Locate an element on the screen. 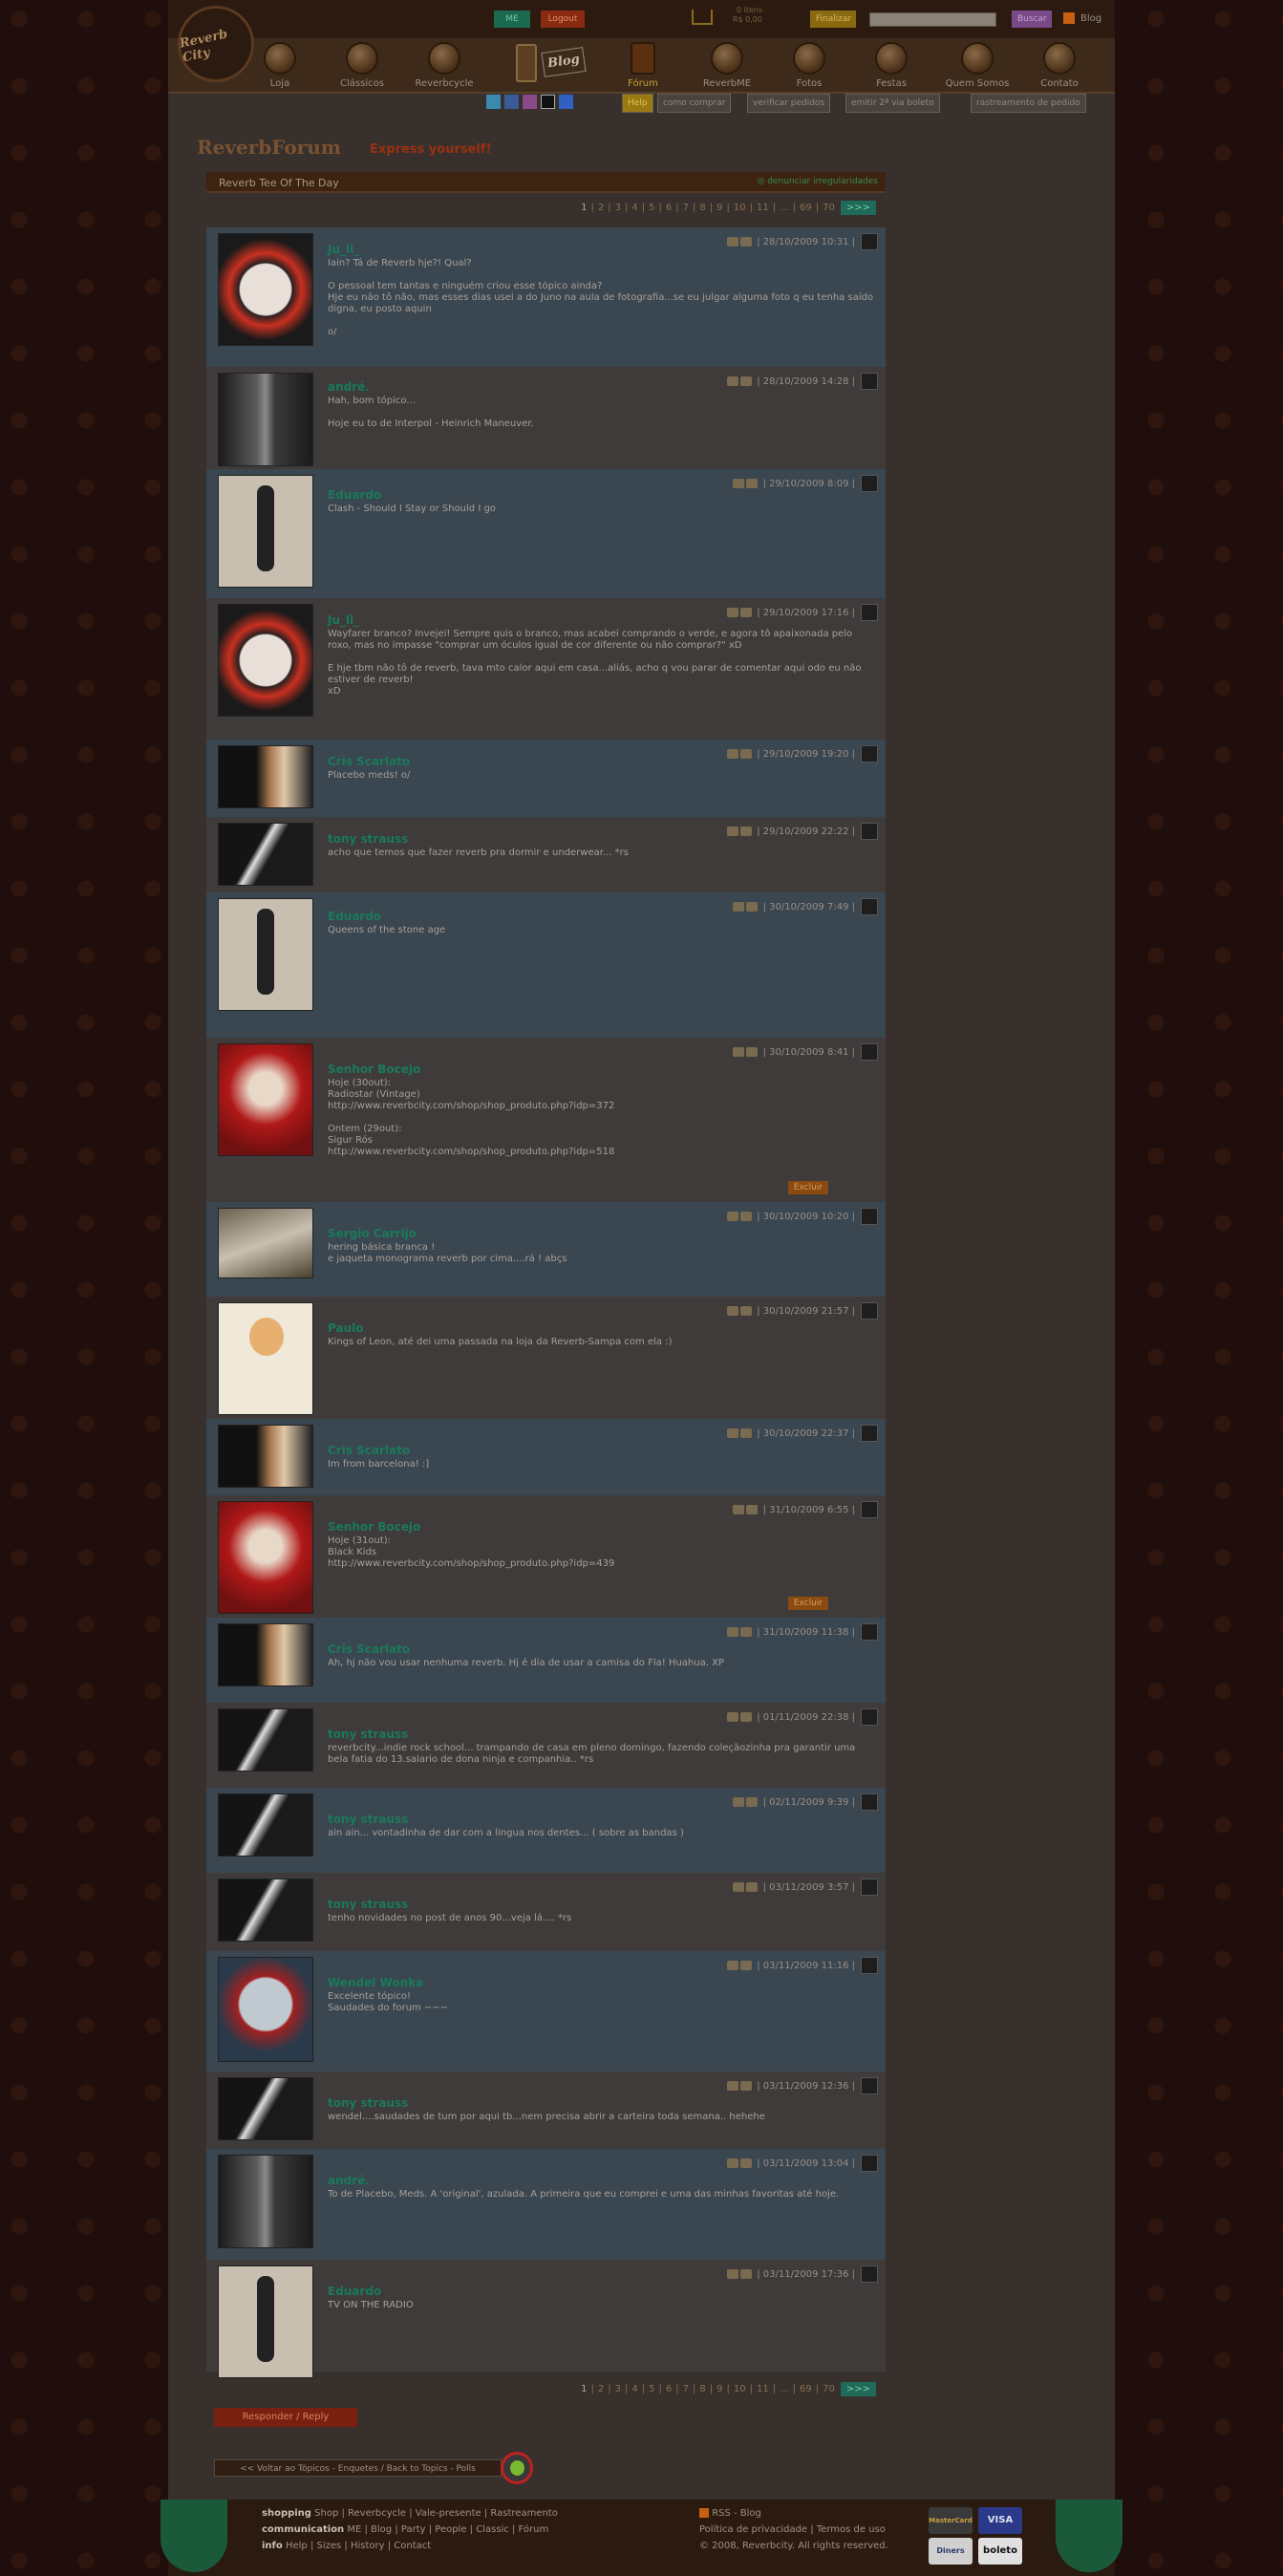 Image resolution: width=1283 pixels, height=2576 pixels. flickr-icon is located at coordinates (566, 102).